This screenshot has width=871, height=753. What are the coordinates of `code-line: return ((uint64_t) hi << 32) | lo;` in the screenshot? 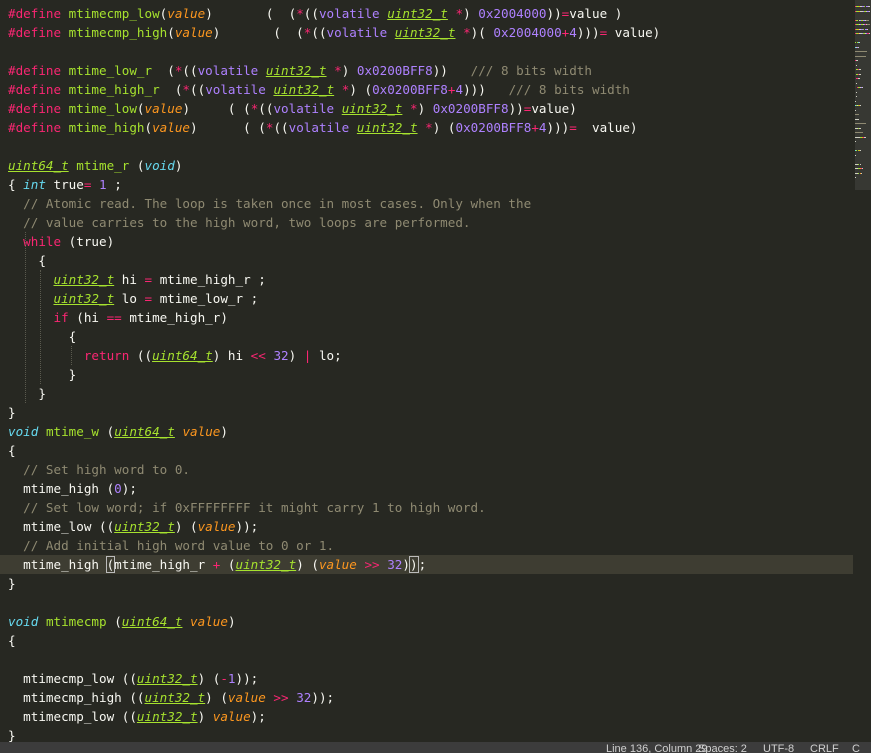 It's located at (175, 355).